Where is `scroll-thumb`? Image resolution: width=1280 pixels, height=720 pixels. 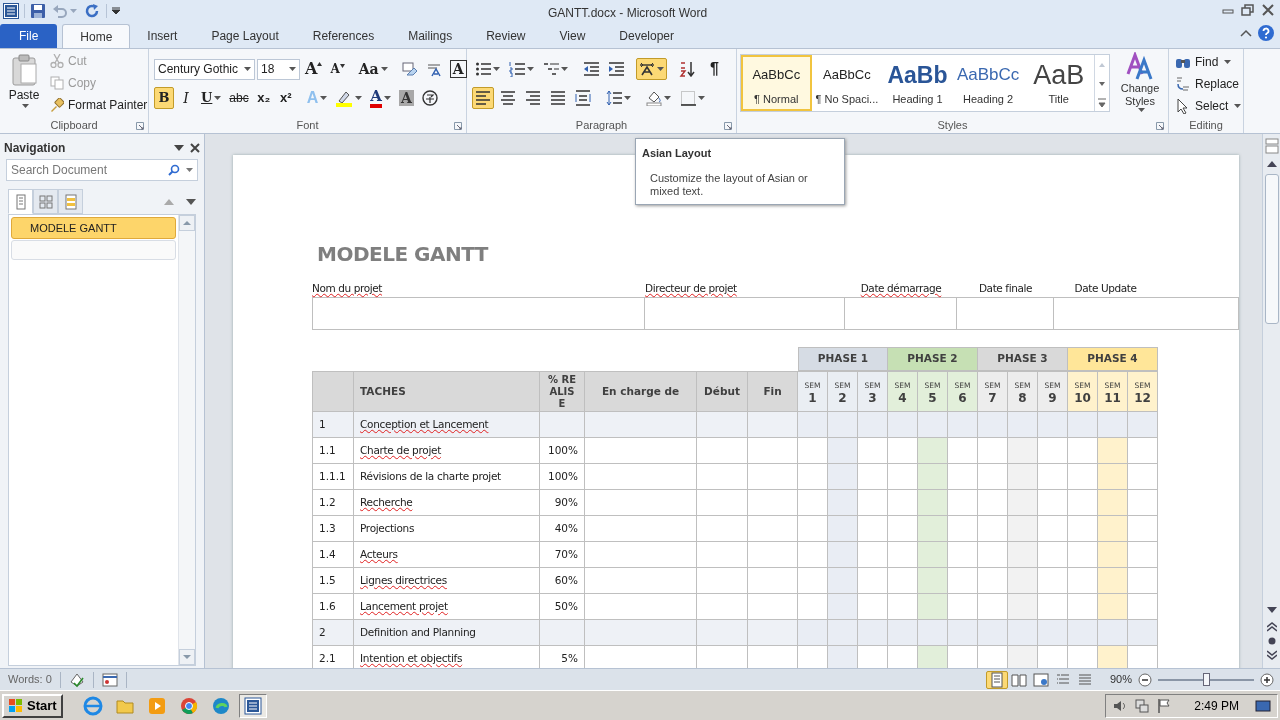
scroll-thumb is located at coordinates (1271, 249).